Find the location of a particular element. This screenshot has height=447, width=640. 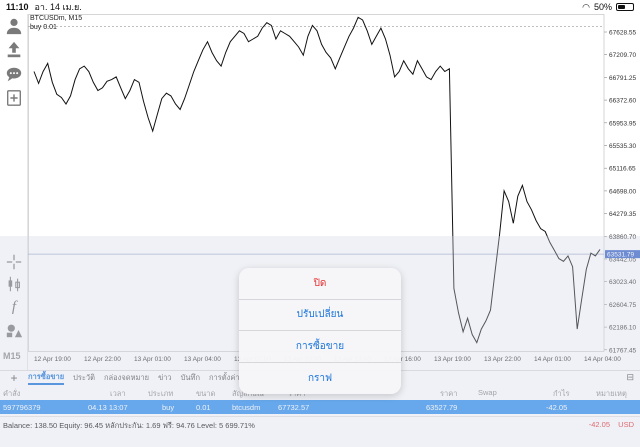

add-icon: + is located at coordinates (14, 378).